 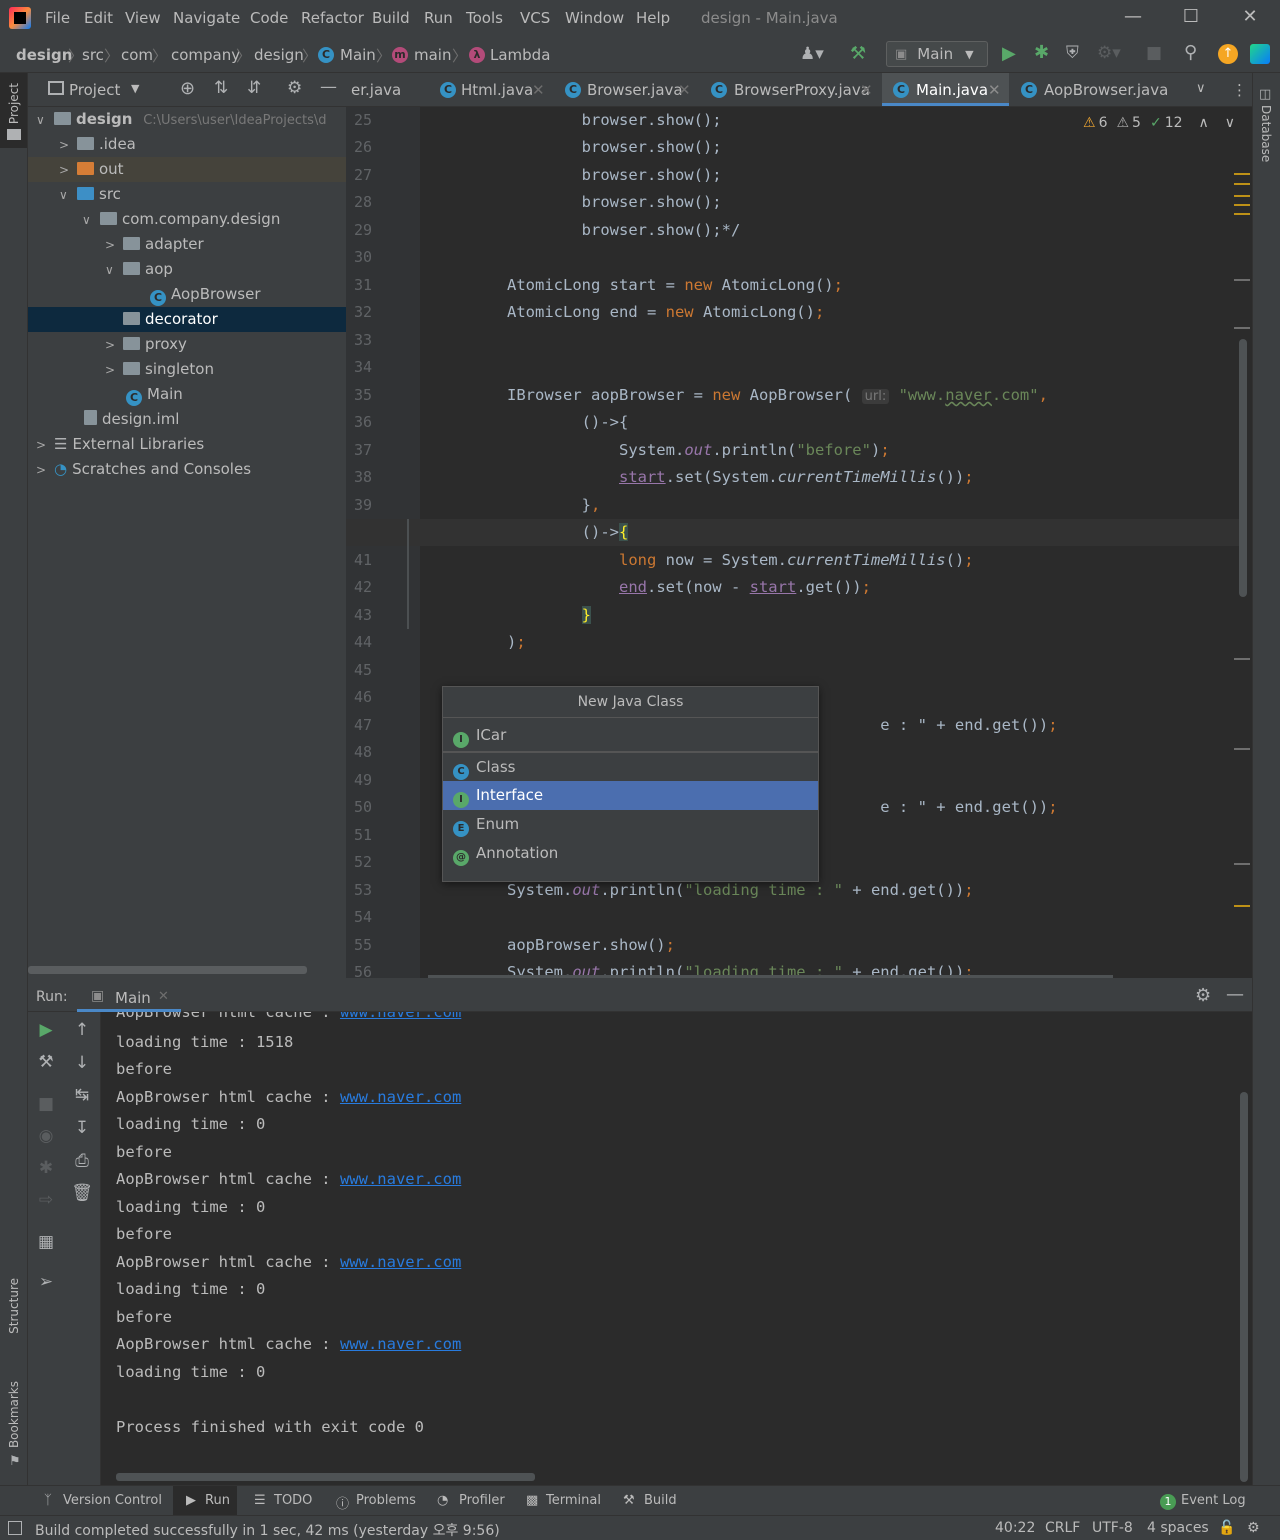 What do you see at coordinates (1266, 133) in the screenshot?
I see `stripe-database: Database` at bounding box center [1266, 133].